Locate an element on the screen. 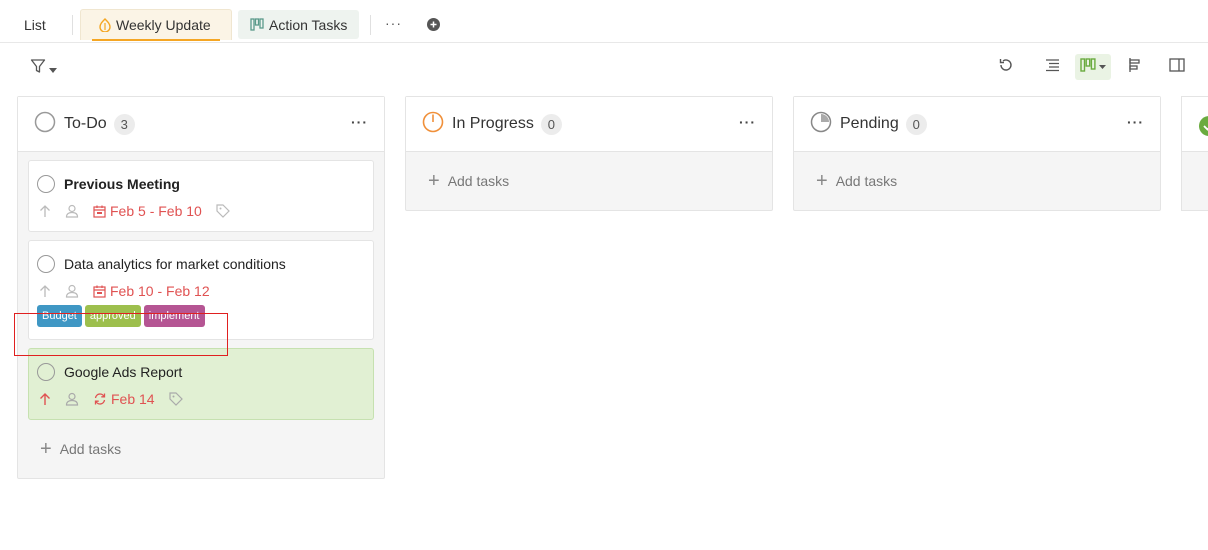  tag-list: Budget approved implement is located at coordinates (201, 322).